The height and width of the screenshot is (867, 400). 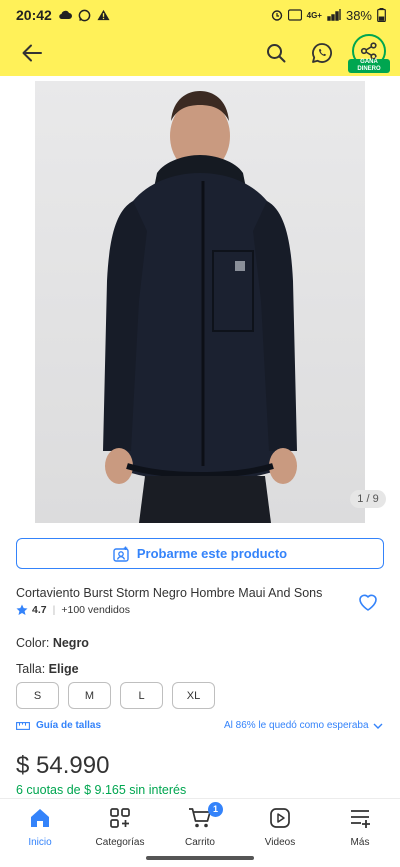 I want to click on nav-categories: Categorías, so click(x=120, y=824).